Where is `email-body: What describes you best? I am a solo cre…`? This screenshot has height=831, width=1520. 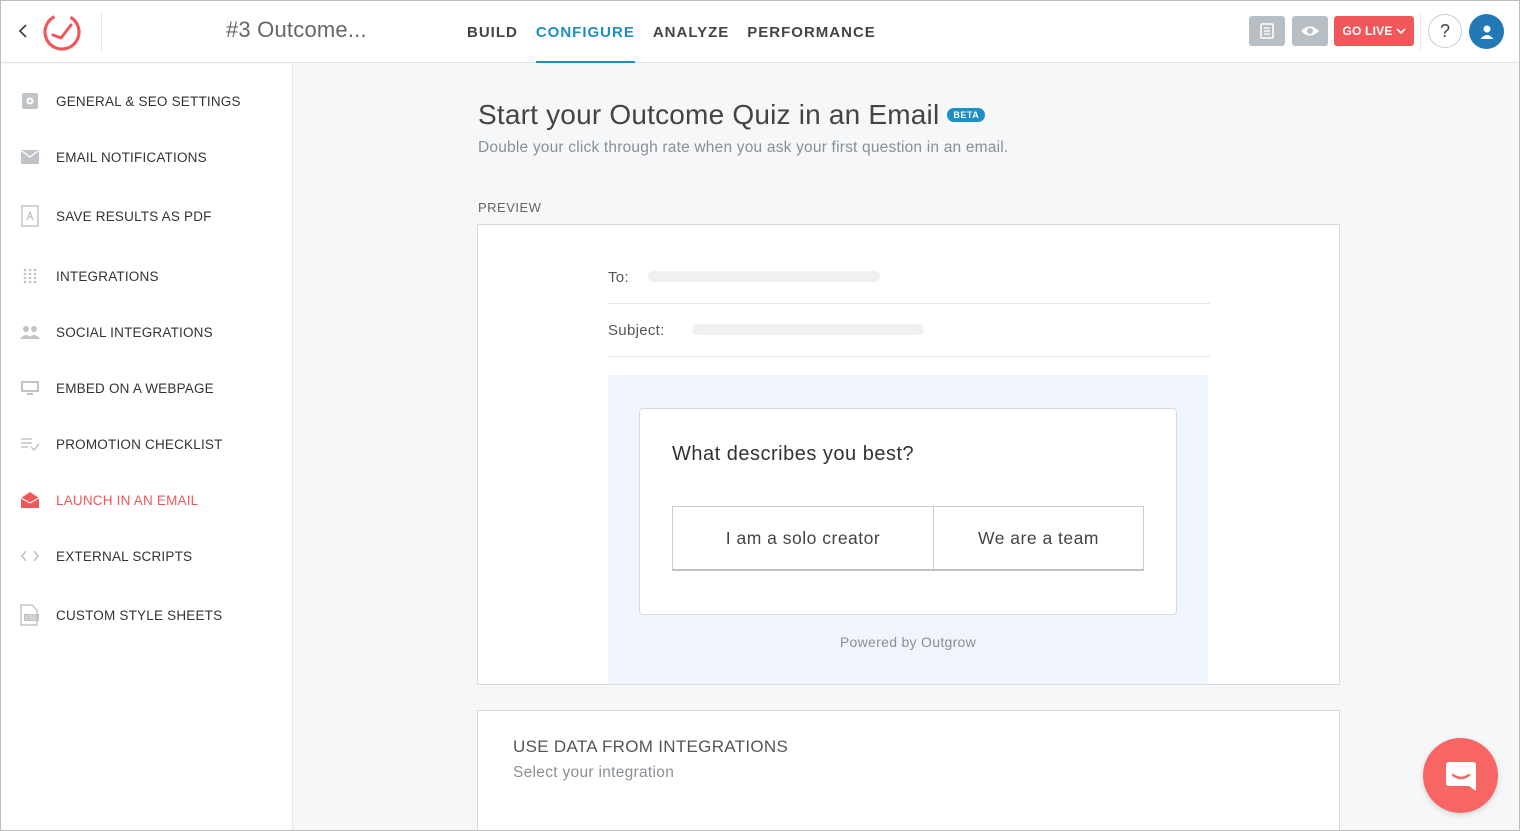
email-body: What describes you best? I am a solo cre… is located at coordinates (908, 529).